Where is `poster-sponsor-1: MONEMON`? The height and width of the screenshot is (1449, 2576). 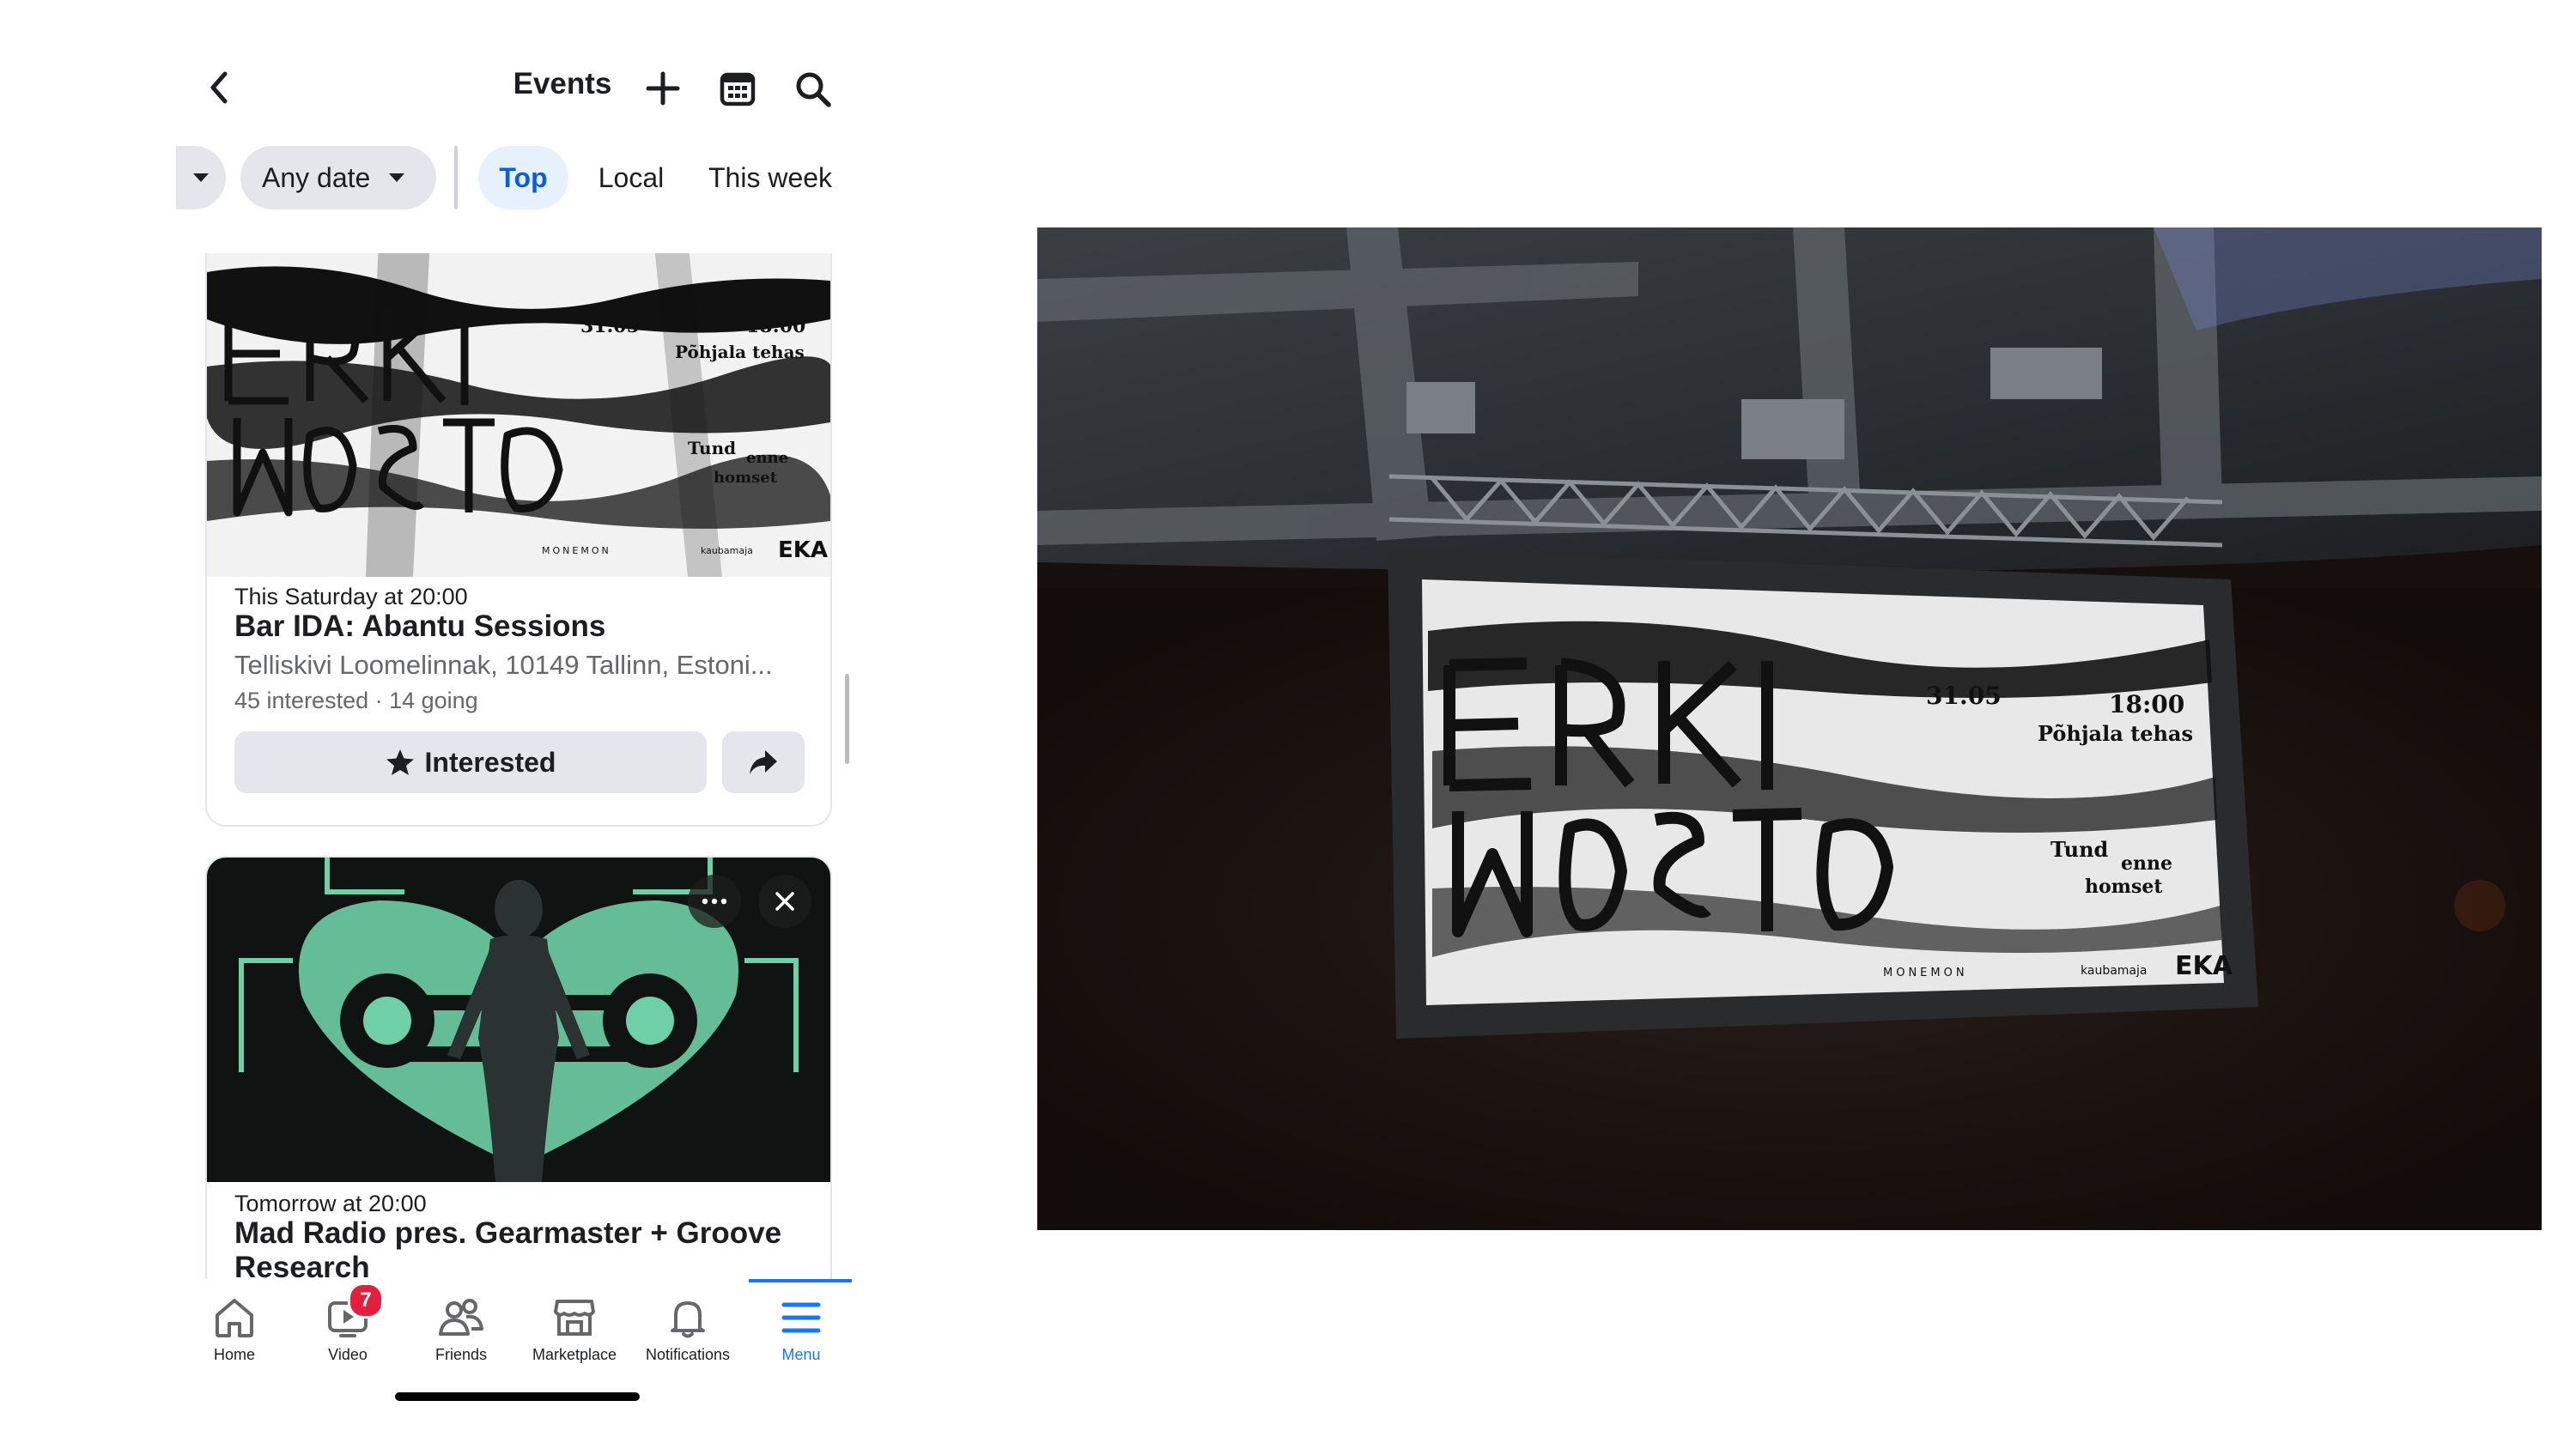
poster-sponsor-1: MONEMON is located at coordinates (576, 550).